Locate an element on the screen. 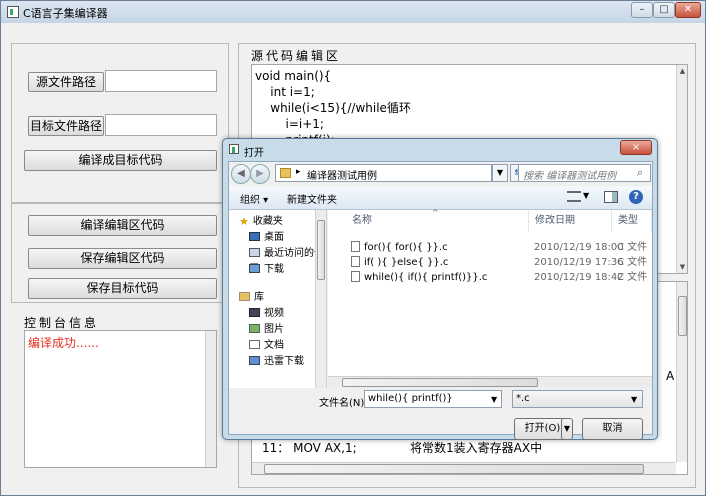 This screenshot has height=496, width=706. sort-arrow-icon: ^ is located at coordinates (435, 212).